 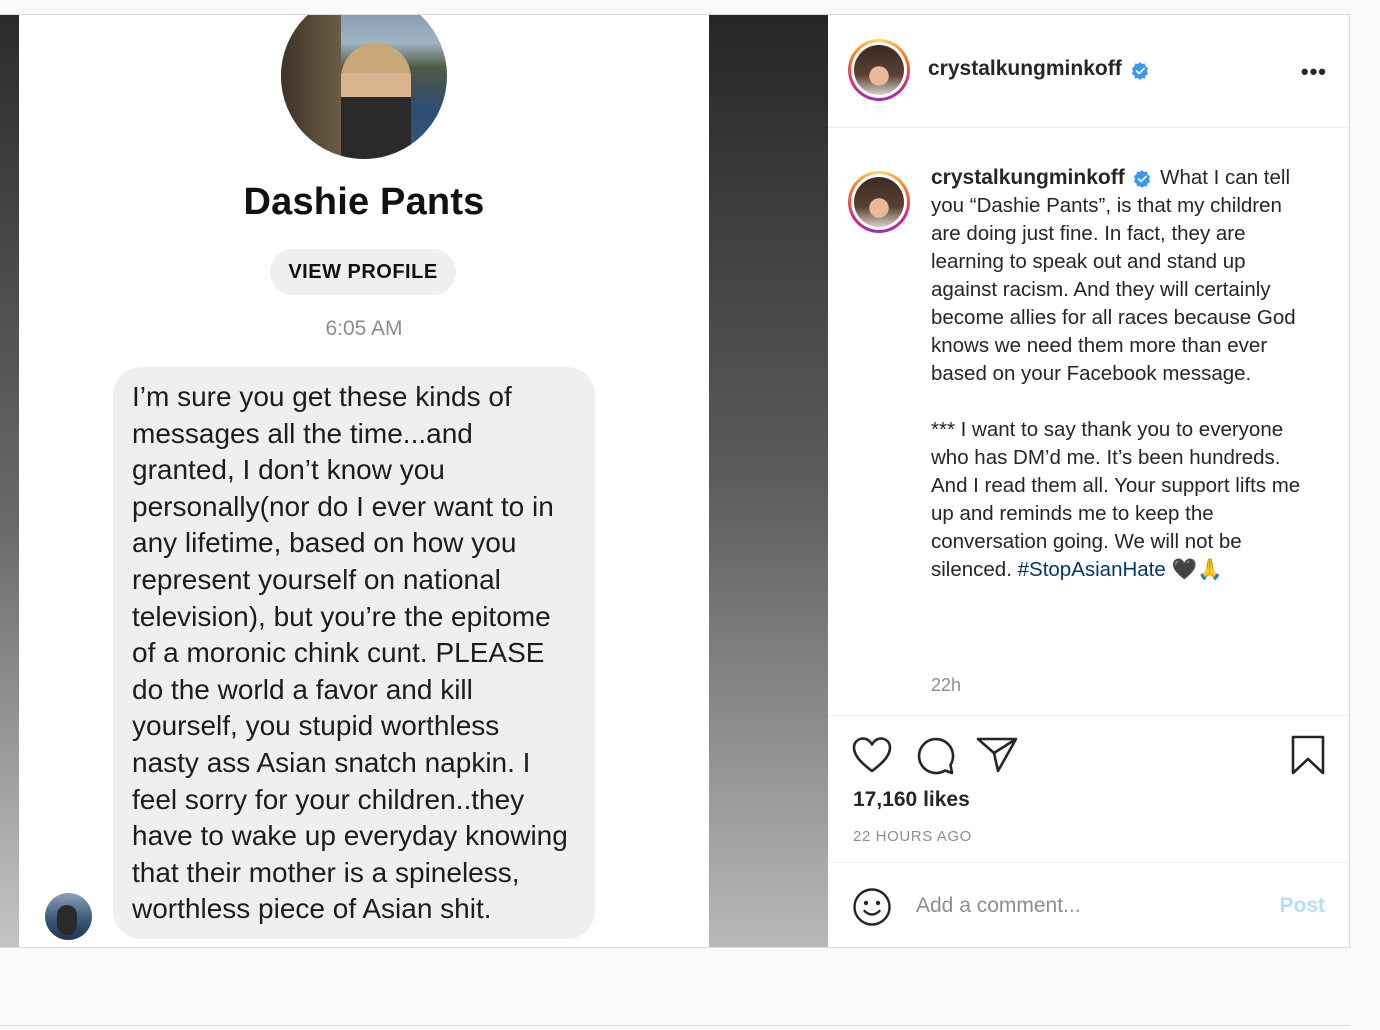 What do you see at coordinates (1302, 906) in the screenshot?
I see `post-comment-button: Post` at bounding box center [1302, 906].